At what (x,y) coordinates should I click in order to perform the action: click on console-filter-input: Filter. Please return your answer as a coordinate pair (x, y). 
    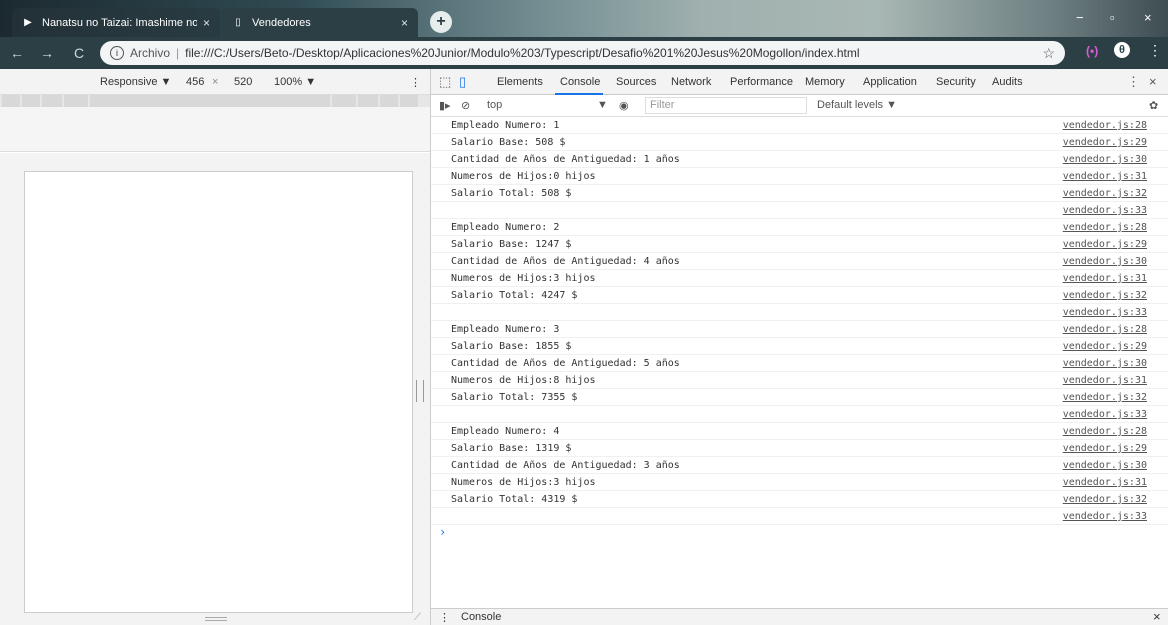
    Looking at the image, I should click on (726, 105).